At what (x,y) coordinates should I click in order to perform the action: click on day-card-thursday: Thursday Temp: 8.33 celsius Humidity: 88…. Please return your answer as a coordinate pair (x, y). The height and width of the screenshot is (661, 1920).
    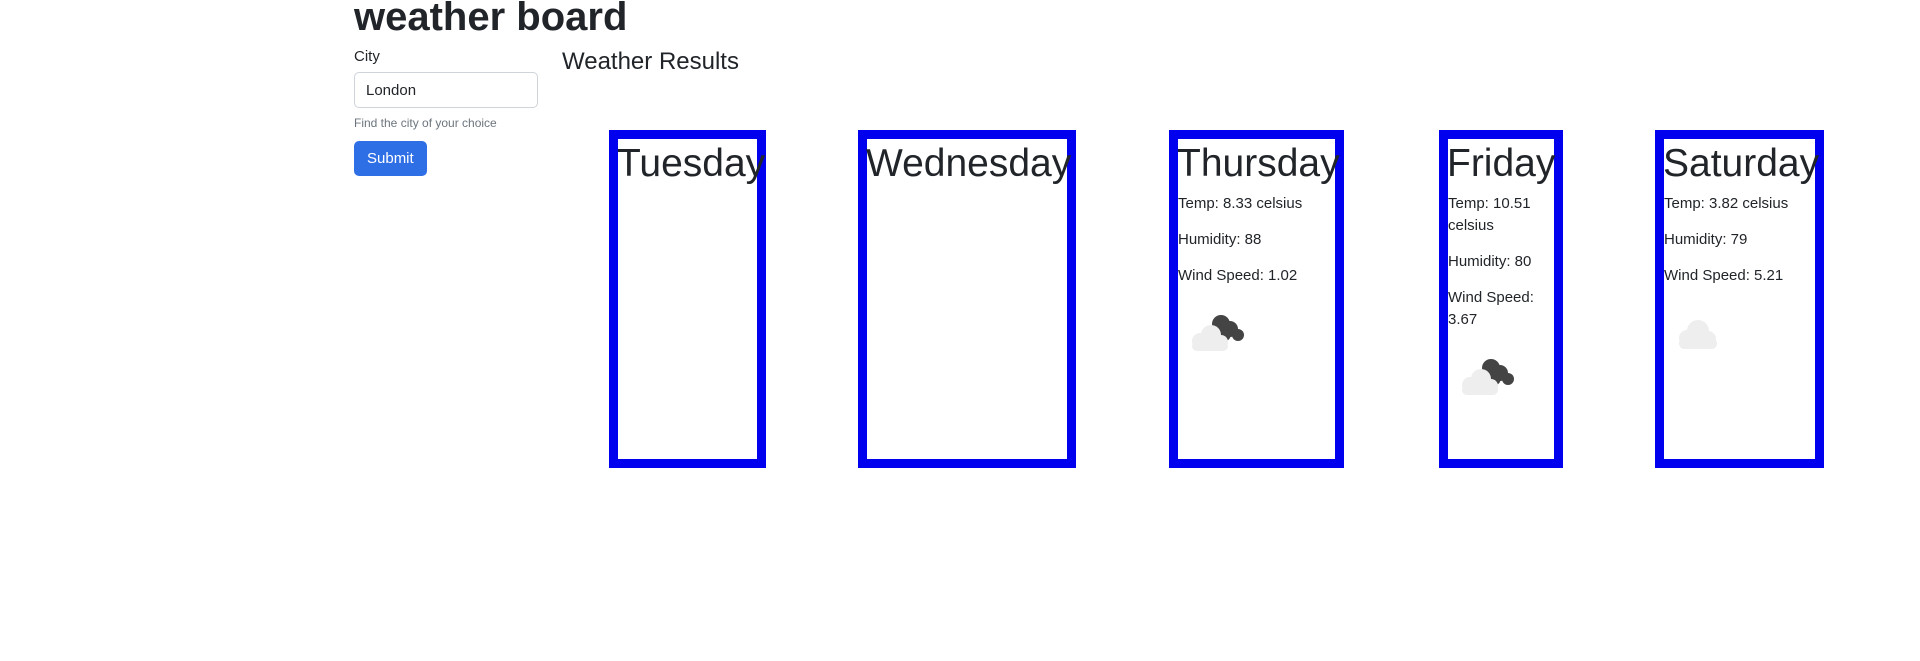
    Looking at the image, I should click on (1256, 299).